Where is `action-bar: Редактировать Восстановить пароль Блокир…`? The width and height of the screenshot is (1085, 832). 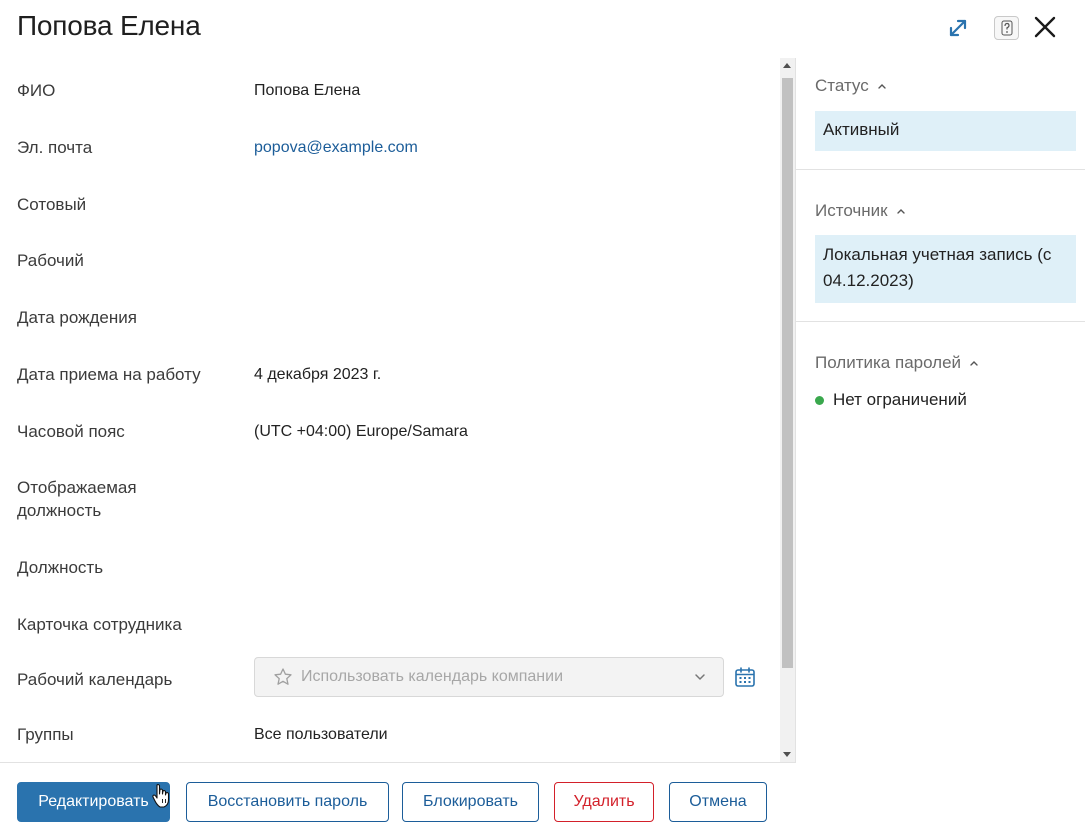
action-bar: Редактировать Восстановить пароль Блокир… is located at coordinates (398, 797).